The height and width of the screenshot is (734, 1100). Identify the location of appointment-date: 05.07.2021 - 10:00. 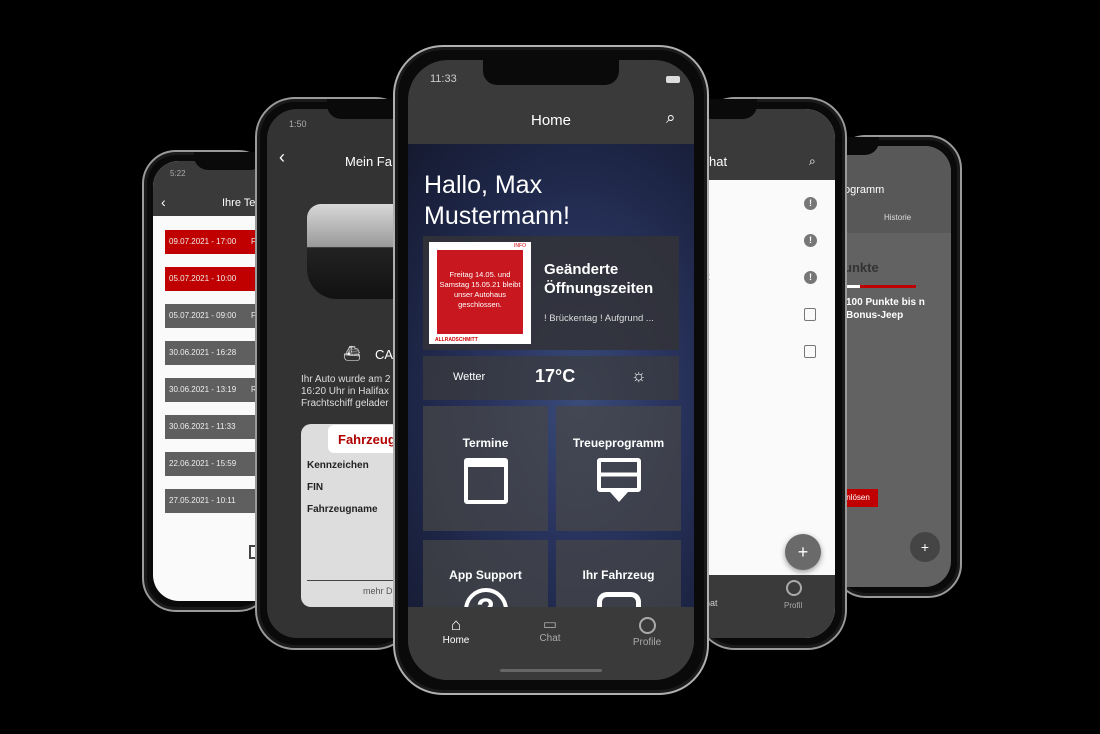
(203, 278).